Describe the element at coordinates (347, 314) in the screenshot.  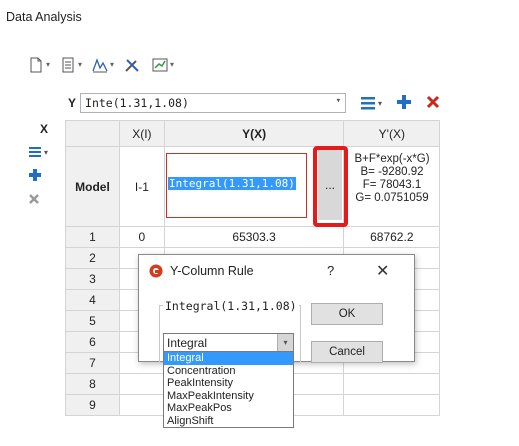
I see `ok-button: OK` at that location.